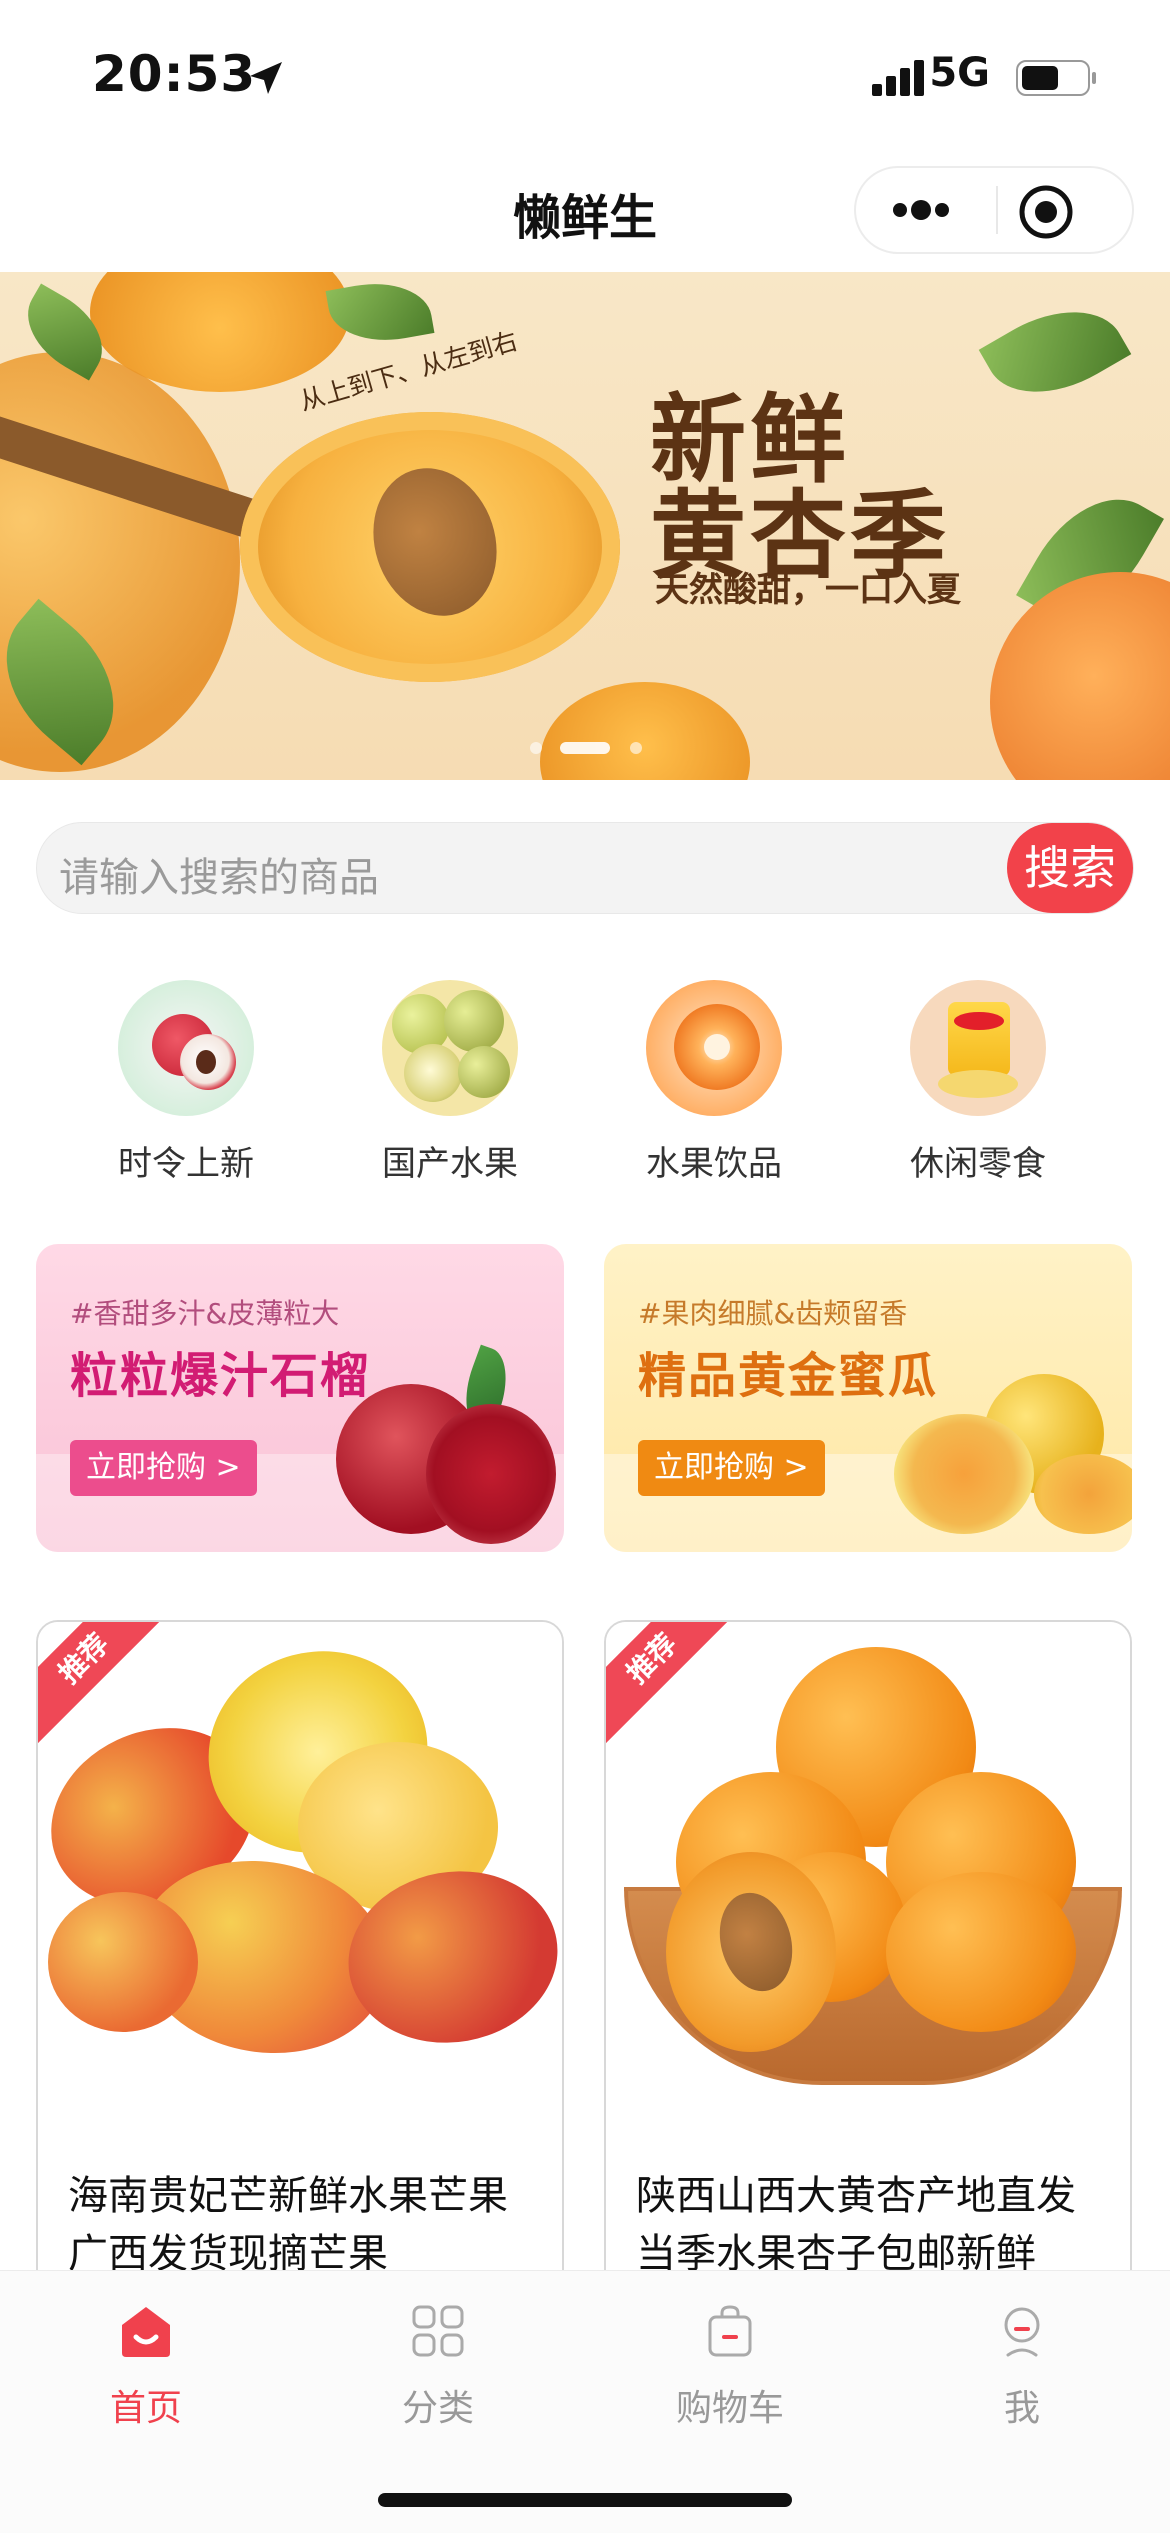 The width and height of the screenshot is (1170, 2533). I want to click on tab-category: 分类, so click(438, 2366).